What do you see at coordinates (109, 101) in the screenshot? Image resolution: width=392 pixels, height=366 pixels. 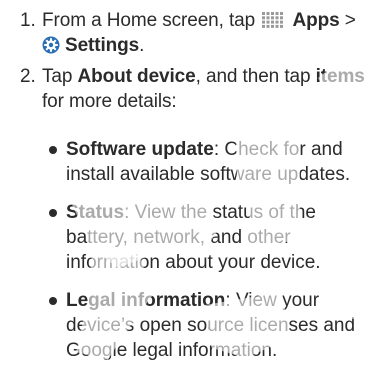 I see `step-2-text-line2: for more details:` at bounding box center [109, 101].